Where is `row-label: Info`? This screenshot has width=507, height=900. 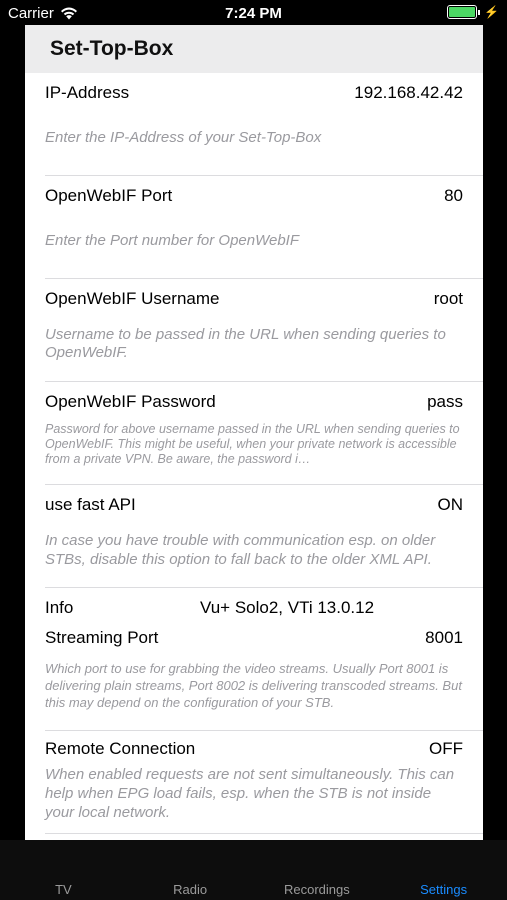 row-label: Info is located at coordinates (59, 607).